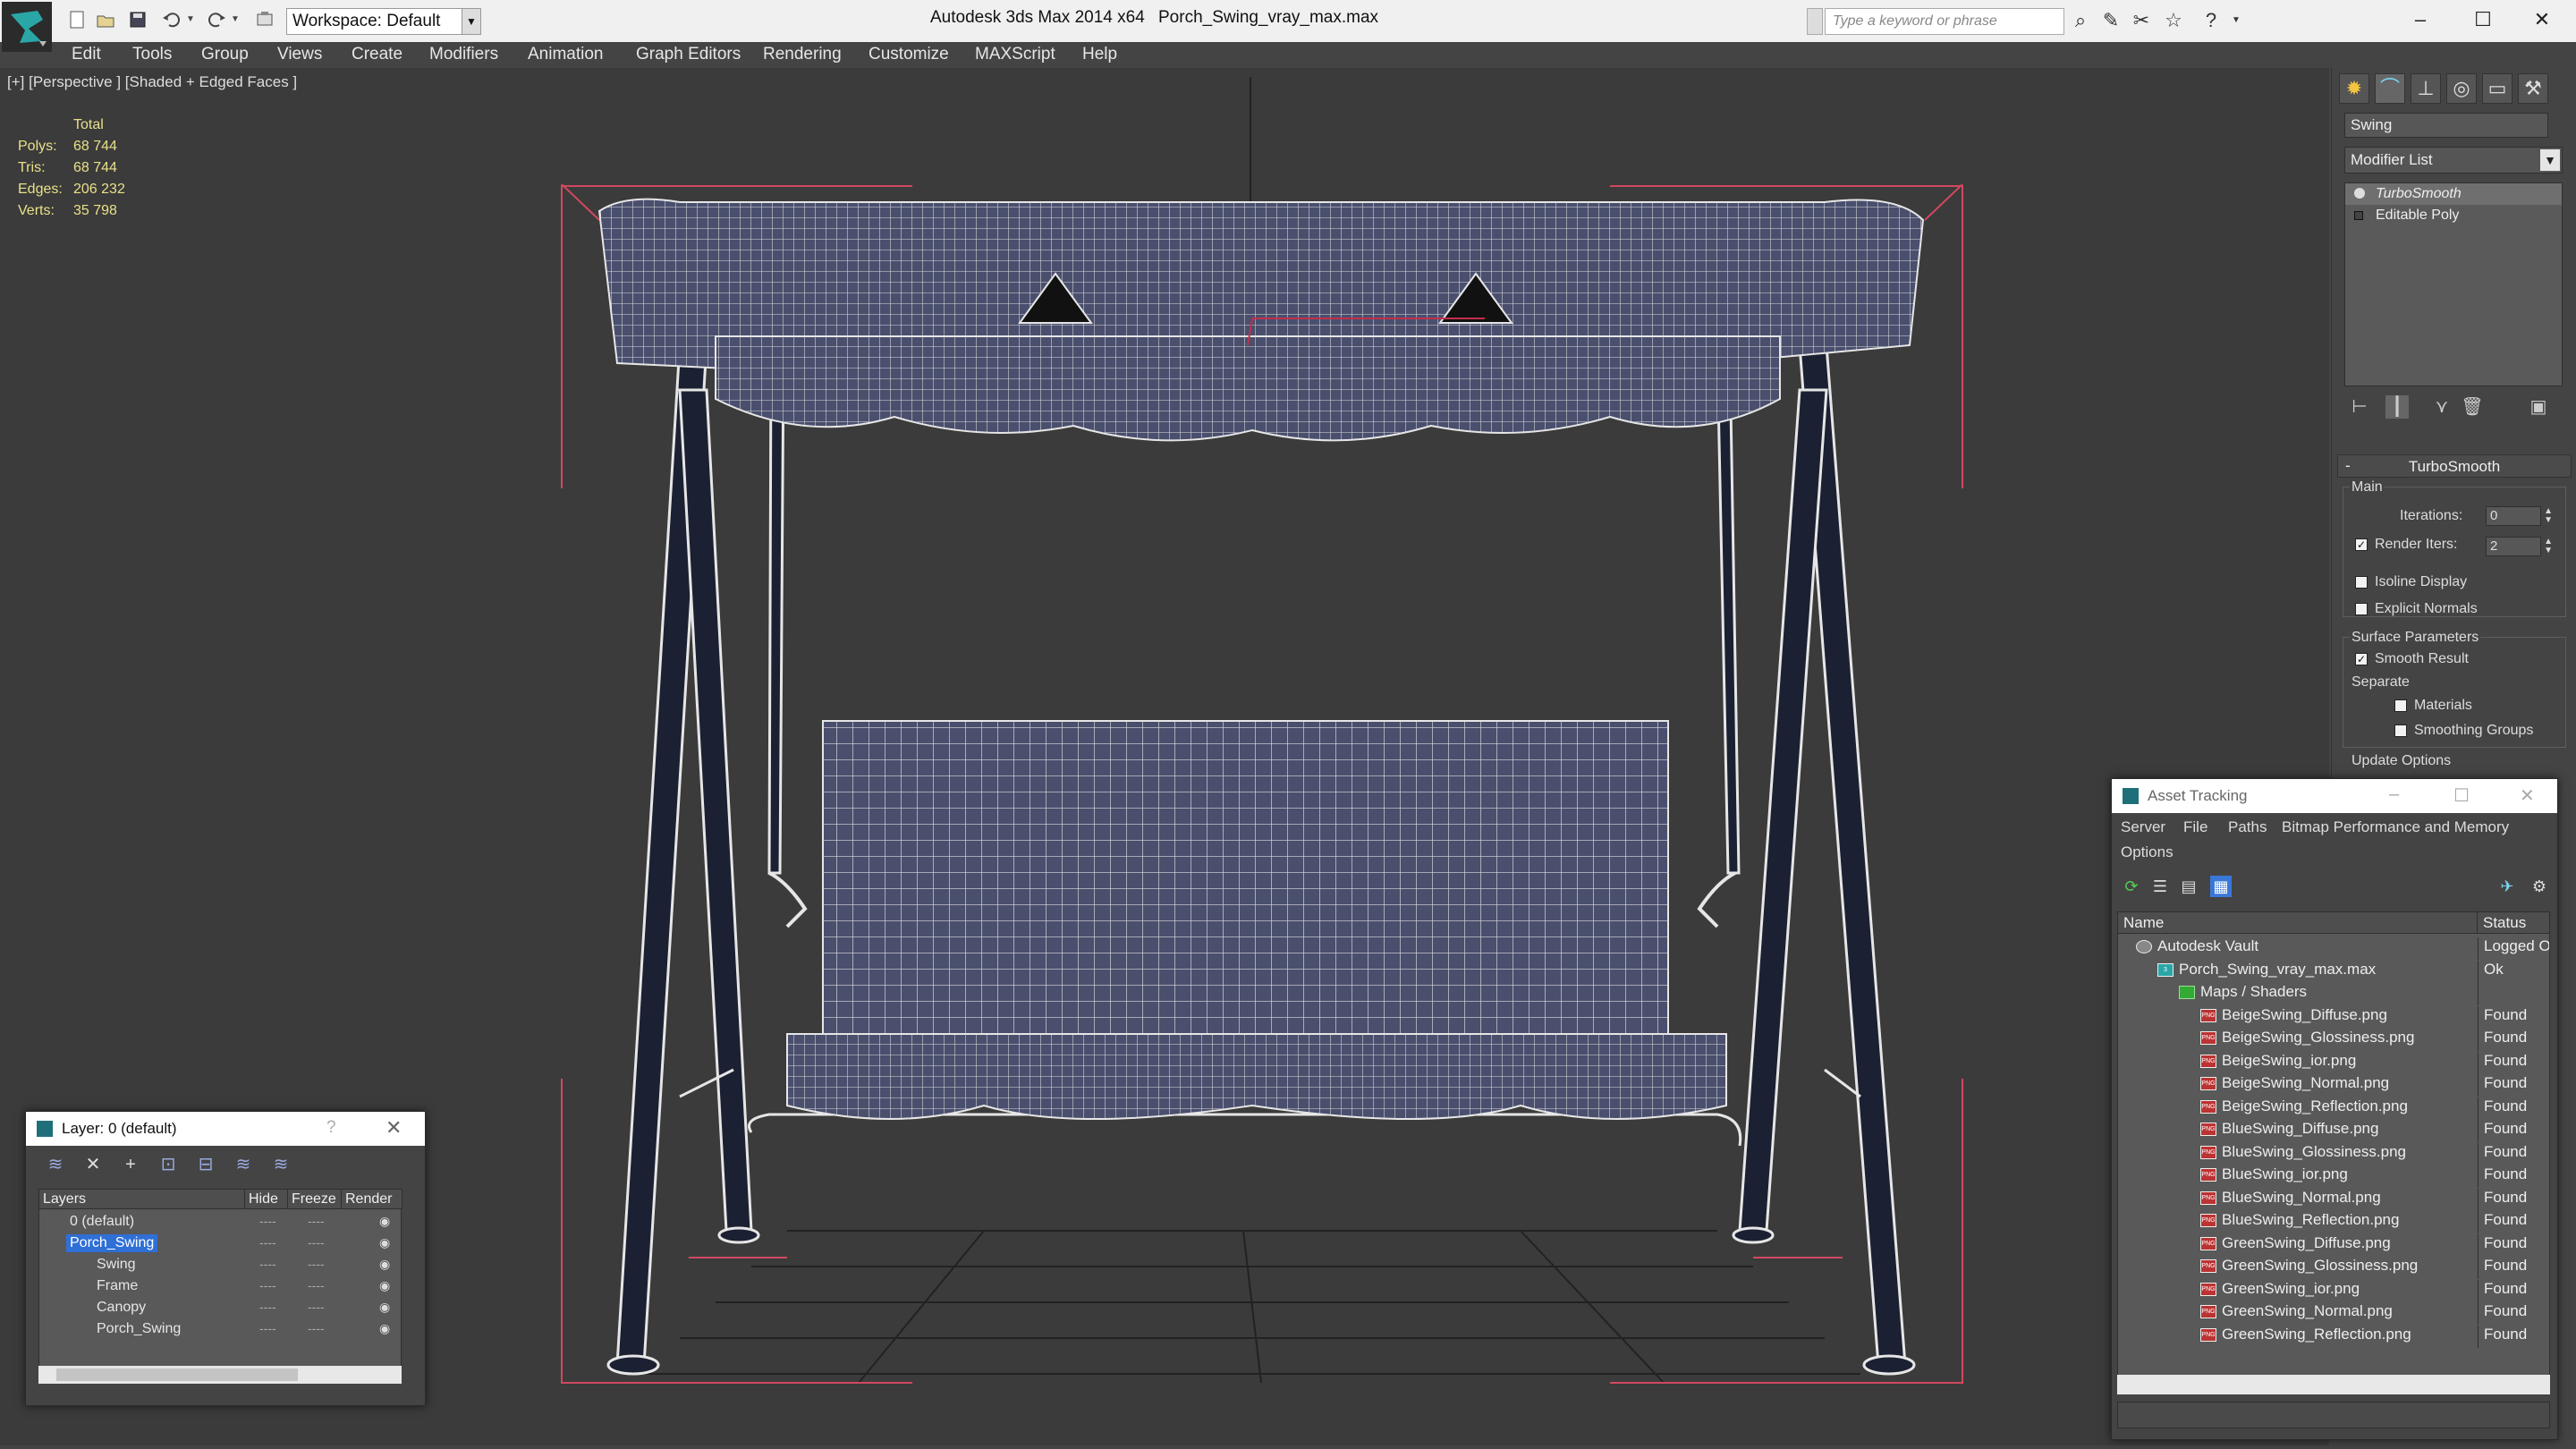  I want to click on pin-stack-icon: ⊢, so click(2359, 407).